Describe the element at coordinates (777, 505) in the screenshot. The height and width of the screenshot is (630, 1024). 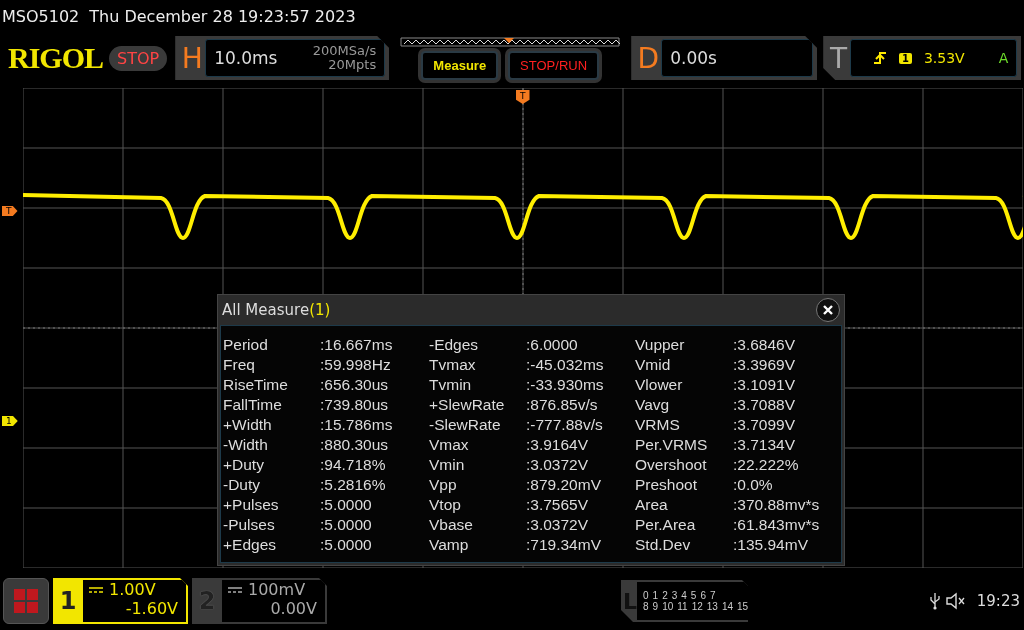
I see `measure-value: :370.88mv*s` at that location.